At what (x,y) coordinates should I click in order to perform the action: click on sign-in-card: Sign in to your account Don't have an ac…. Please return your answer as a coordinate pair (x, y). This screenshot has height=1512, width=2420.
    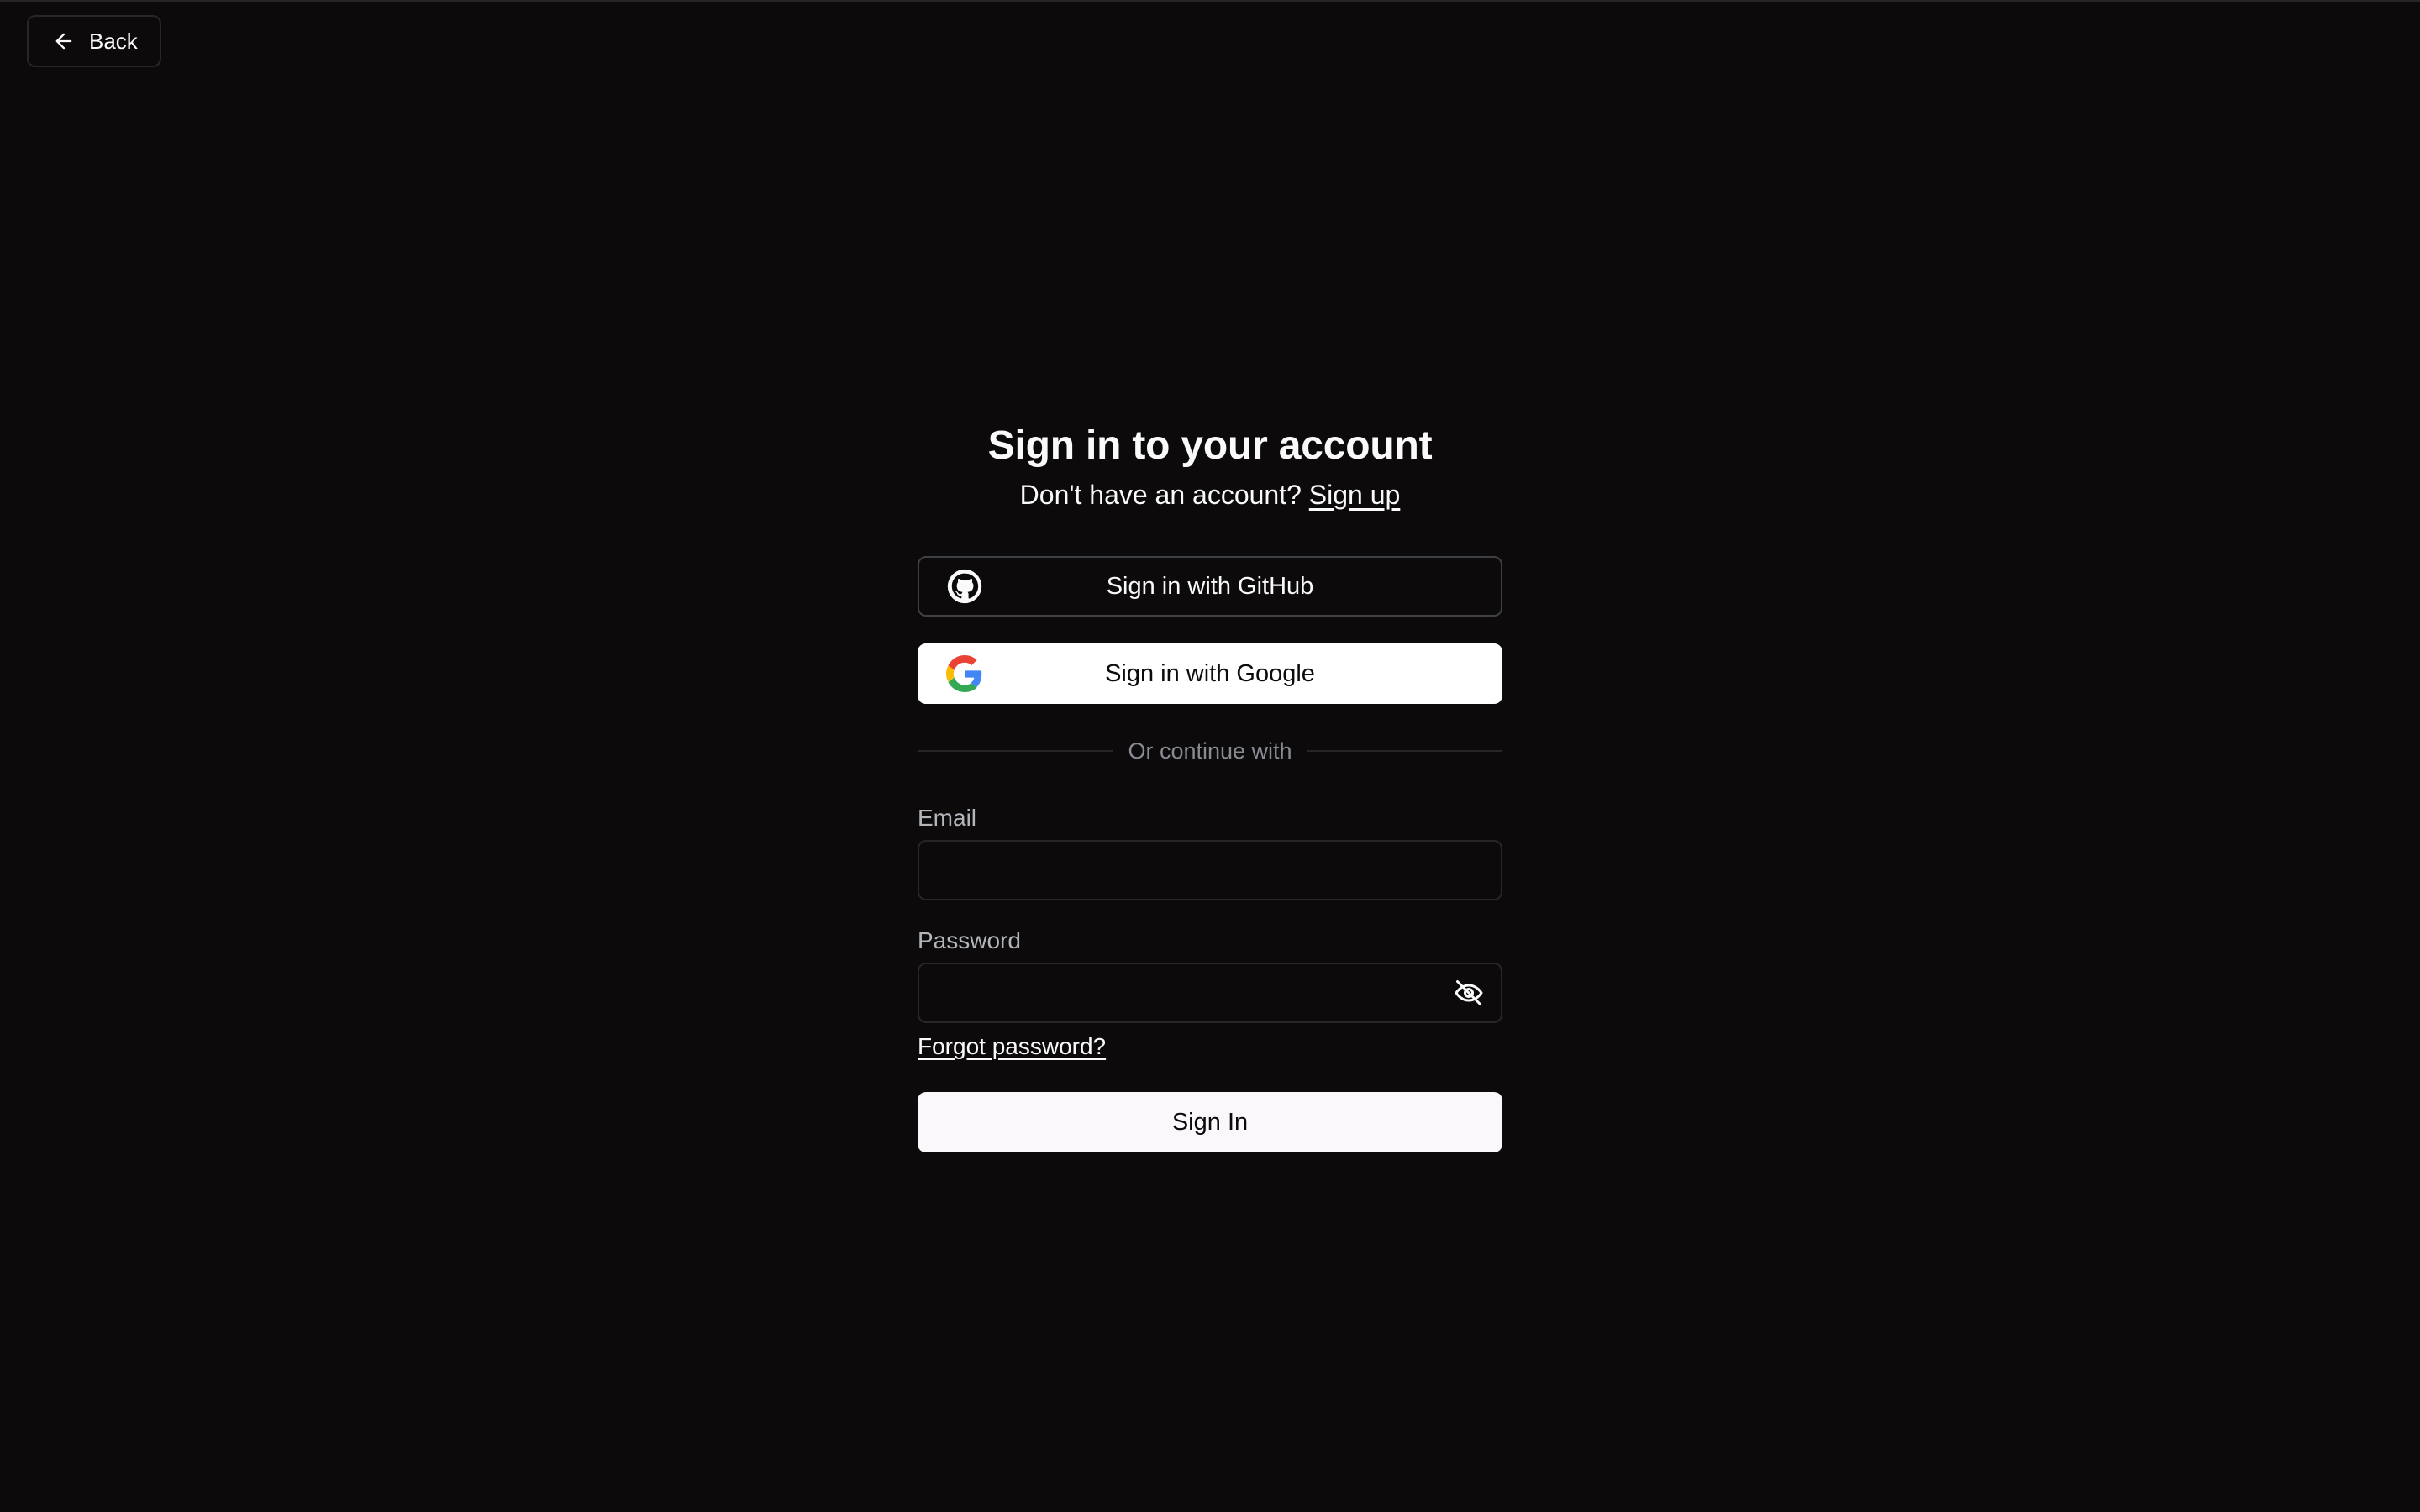
    Looking at the image, I should click on (1210, 787).